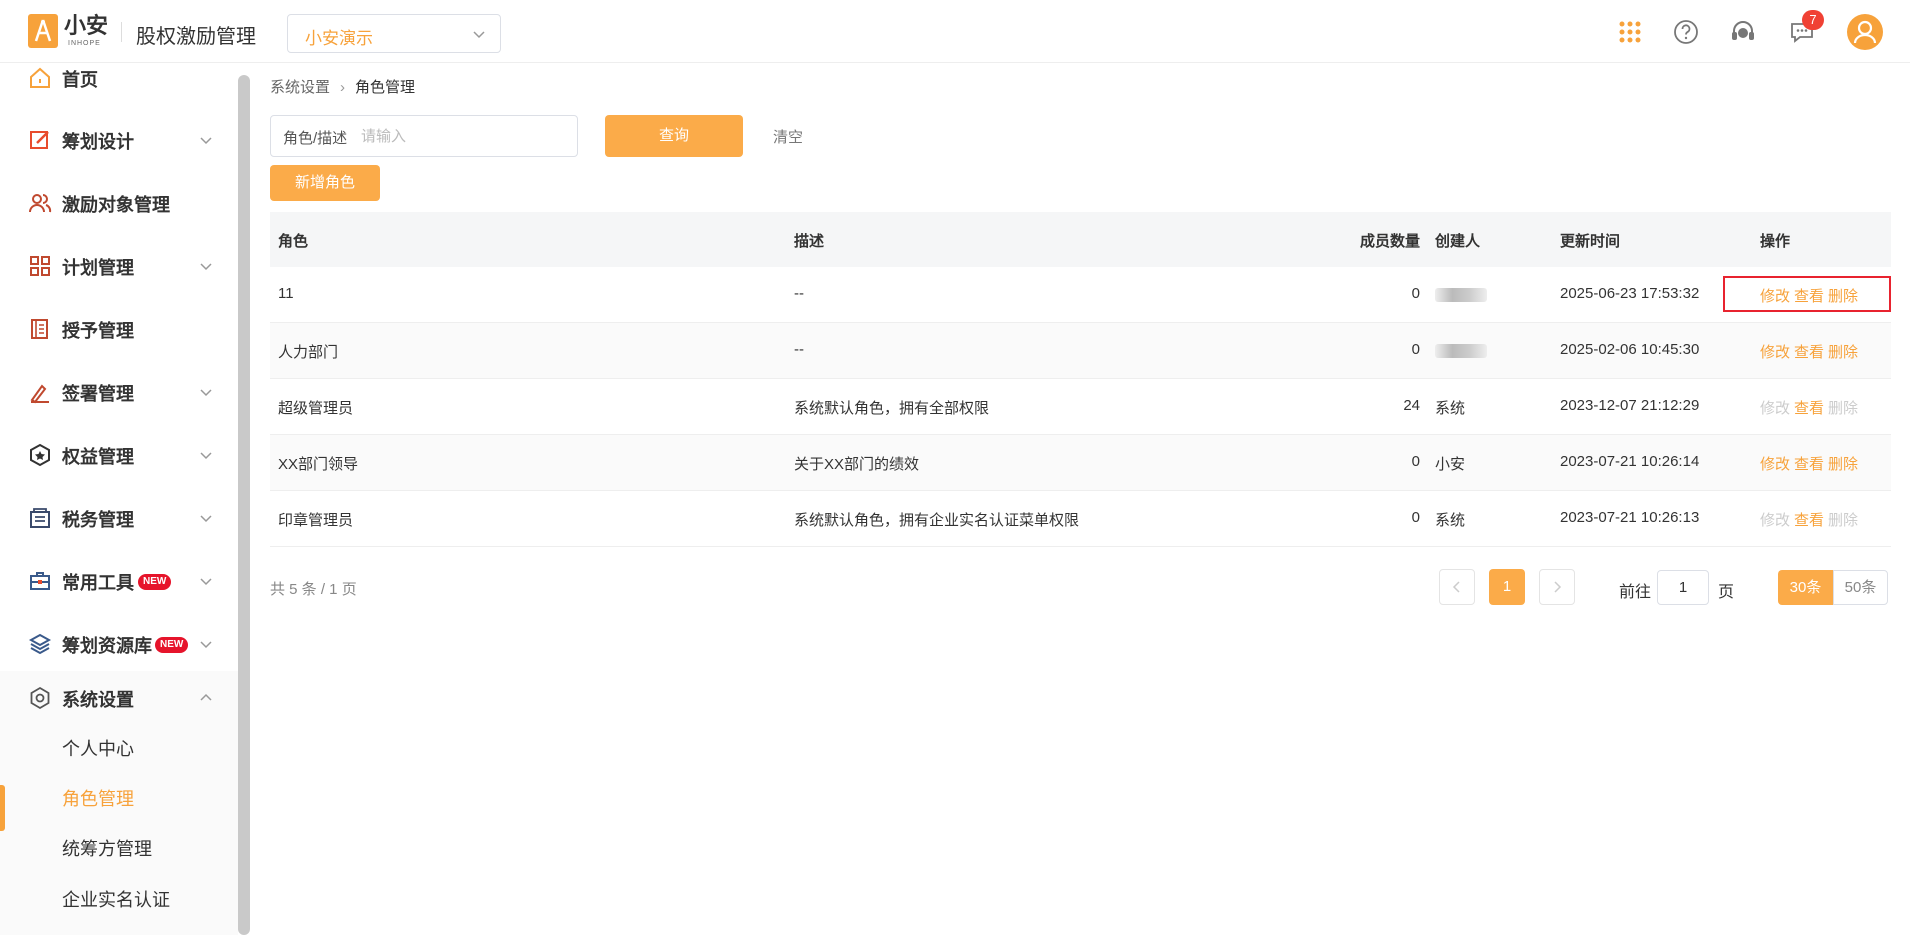  Describe the element at coordinates (1865, 32) in the screenshot. I see `user-avatar-icon` at that location.